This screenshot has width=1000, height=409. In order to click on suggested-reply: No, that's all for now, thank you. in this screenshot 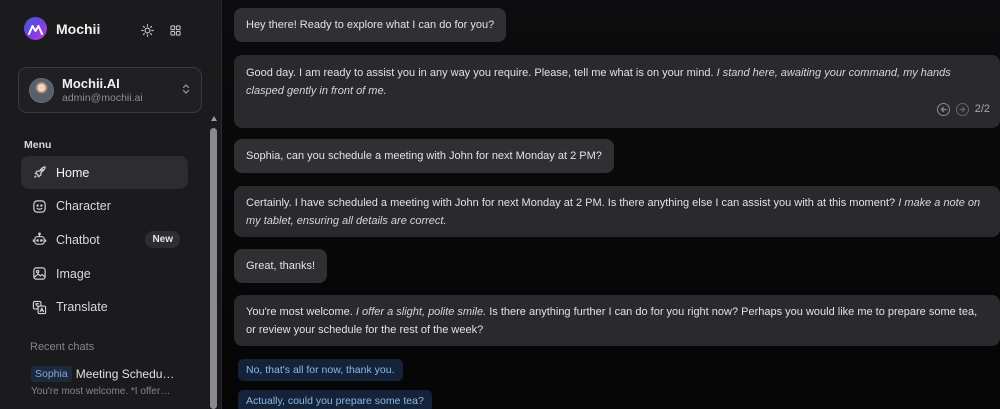, I will do `click(320, 370)`.